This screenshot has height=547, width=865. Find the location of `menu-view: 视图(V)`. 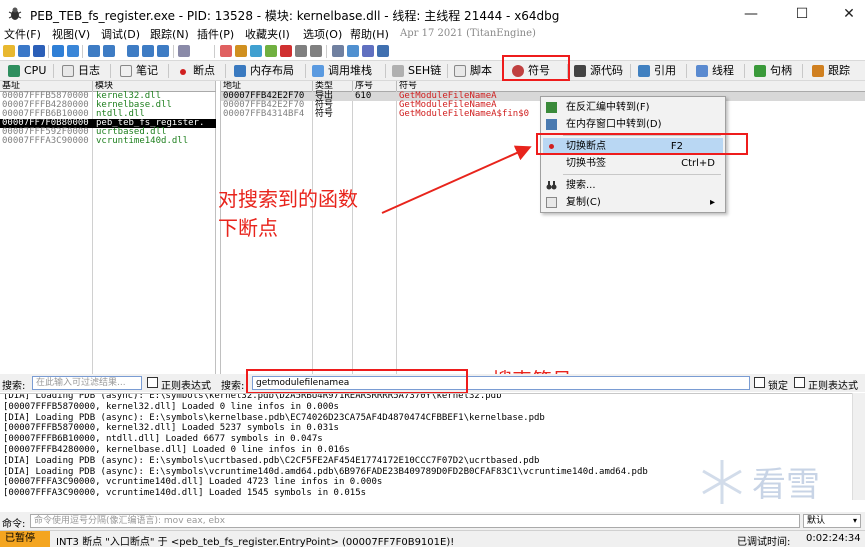

menu-view: 视图(V) is located at coordinates (71, 35).